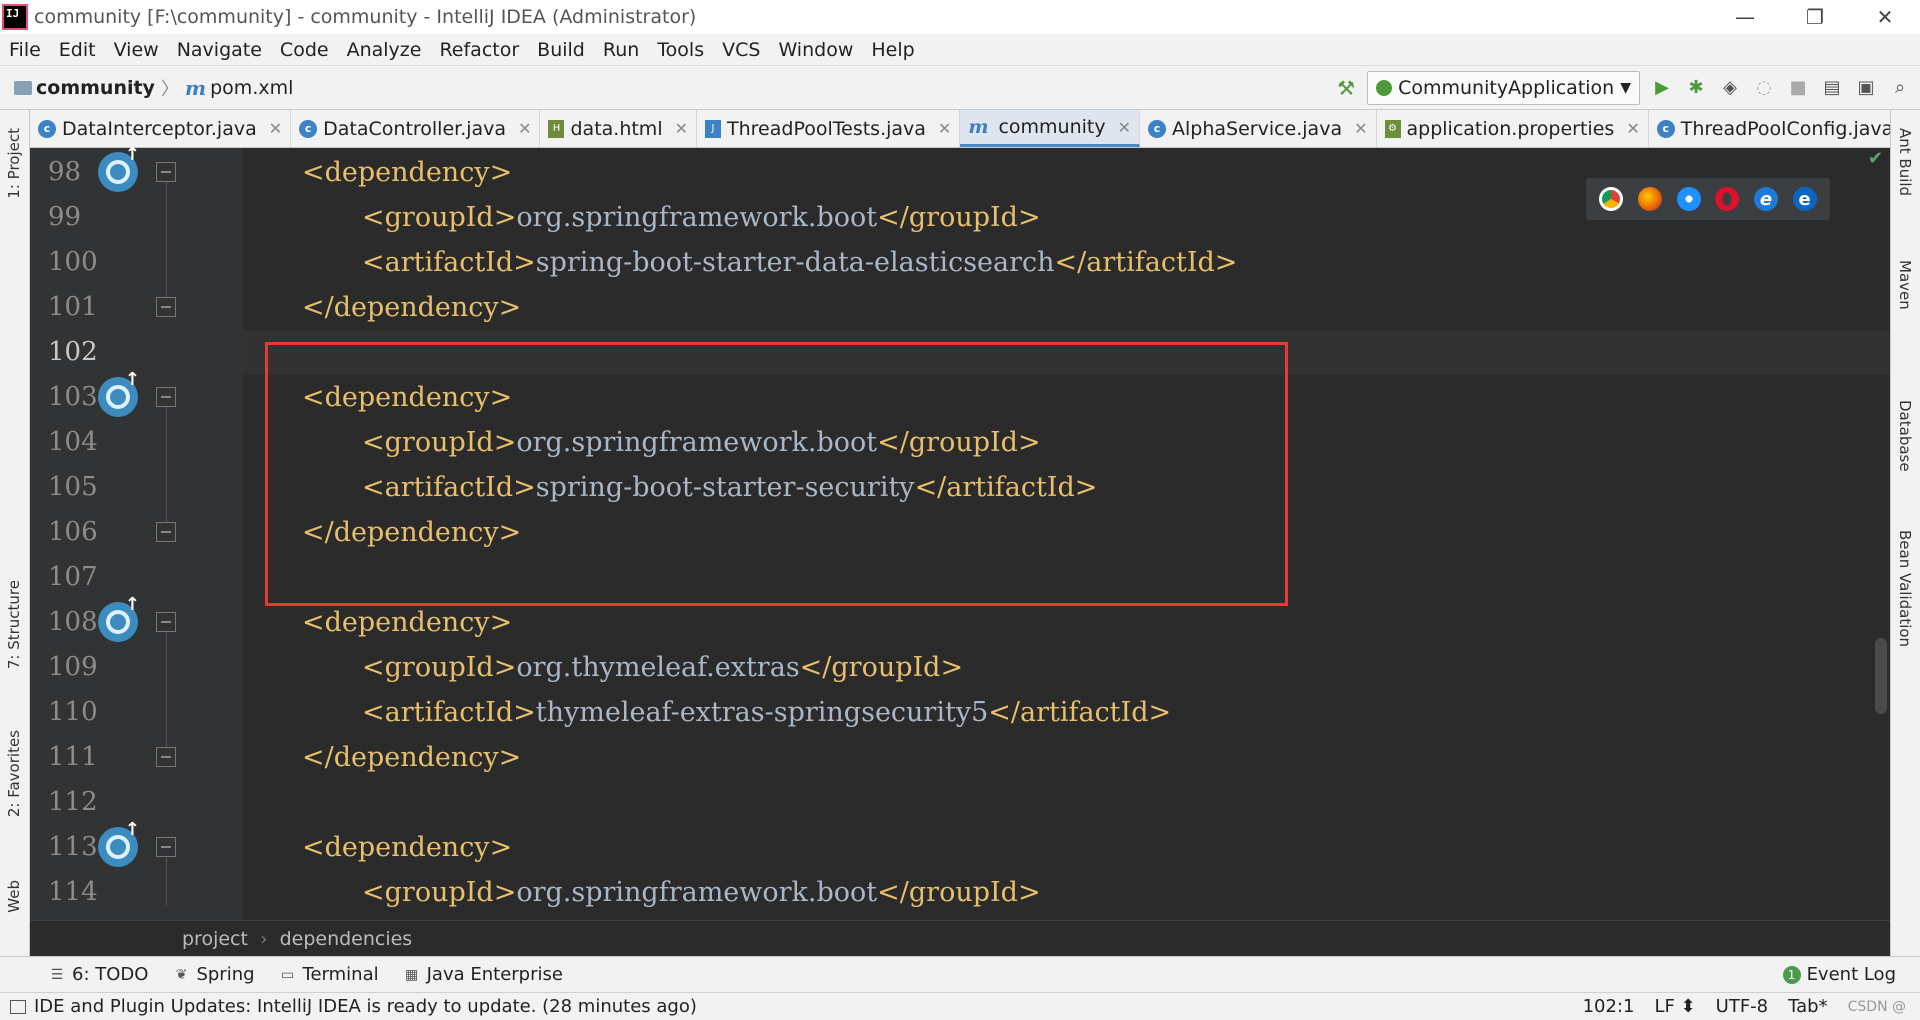  Describe the element at coordinates (213, 974) in the screenshot. I see `tool-window-spring: ❦ Spring` at that location.